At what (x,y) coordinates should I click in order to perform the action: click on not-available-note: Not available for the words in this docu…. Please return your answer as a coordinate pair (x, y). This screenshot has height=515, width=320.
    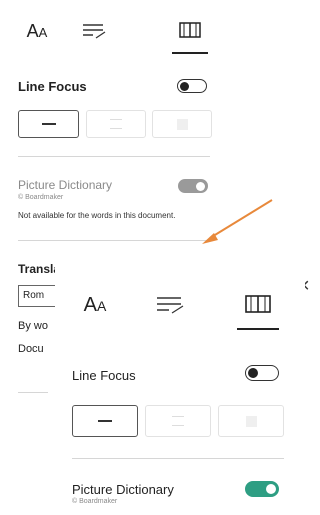
    Looking at the image, I should click on (97, 215).